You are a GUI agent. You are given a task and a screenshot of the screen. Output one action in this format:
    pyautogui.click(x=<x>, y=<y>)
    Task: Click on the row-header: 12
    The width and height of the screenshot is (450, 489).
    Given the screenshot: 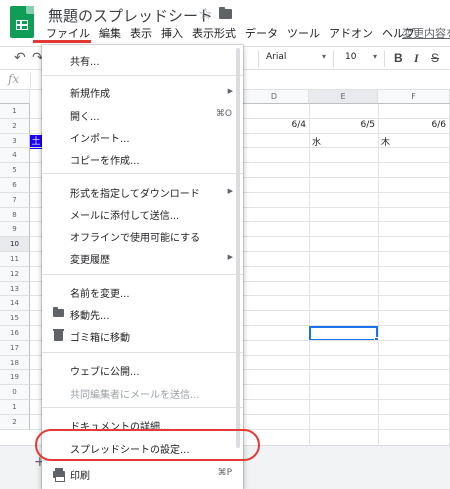 What is the action you would take?
    pyautogui.click(x=15, y=274)
    